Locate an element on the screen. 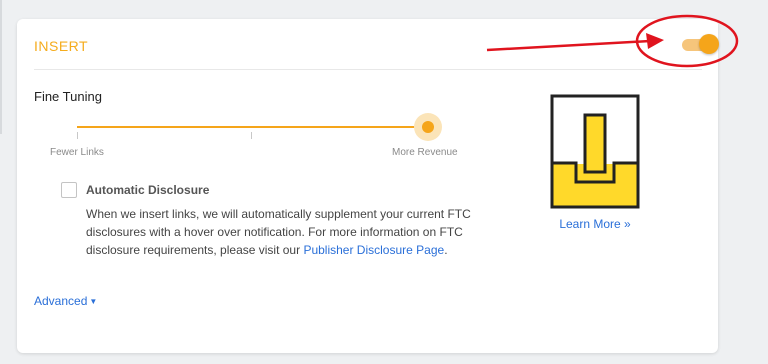  caret-down-icon: ▼ is located at coordinates (93, 301).